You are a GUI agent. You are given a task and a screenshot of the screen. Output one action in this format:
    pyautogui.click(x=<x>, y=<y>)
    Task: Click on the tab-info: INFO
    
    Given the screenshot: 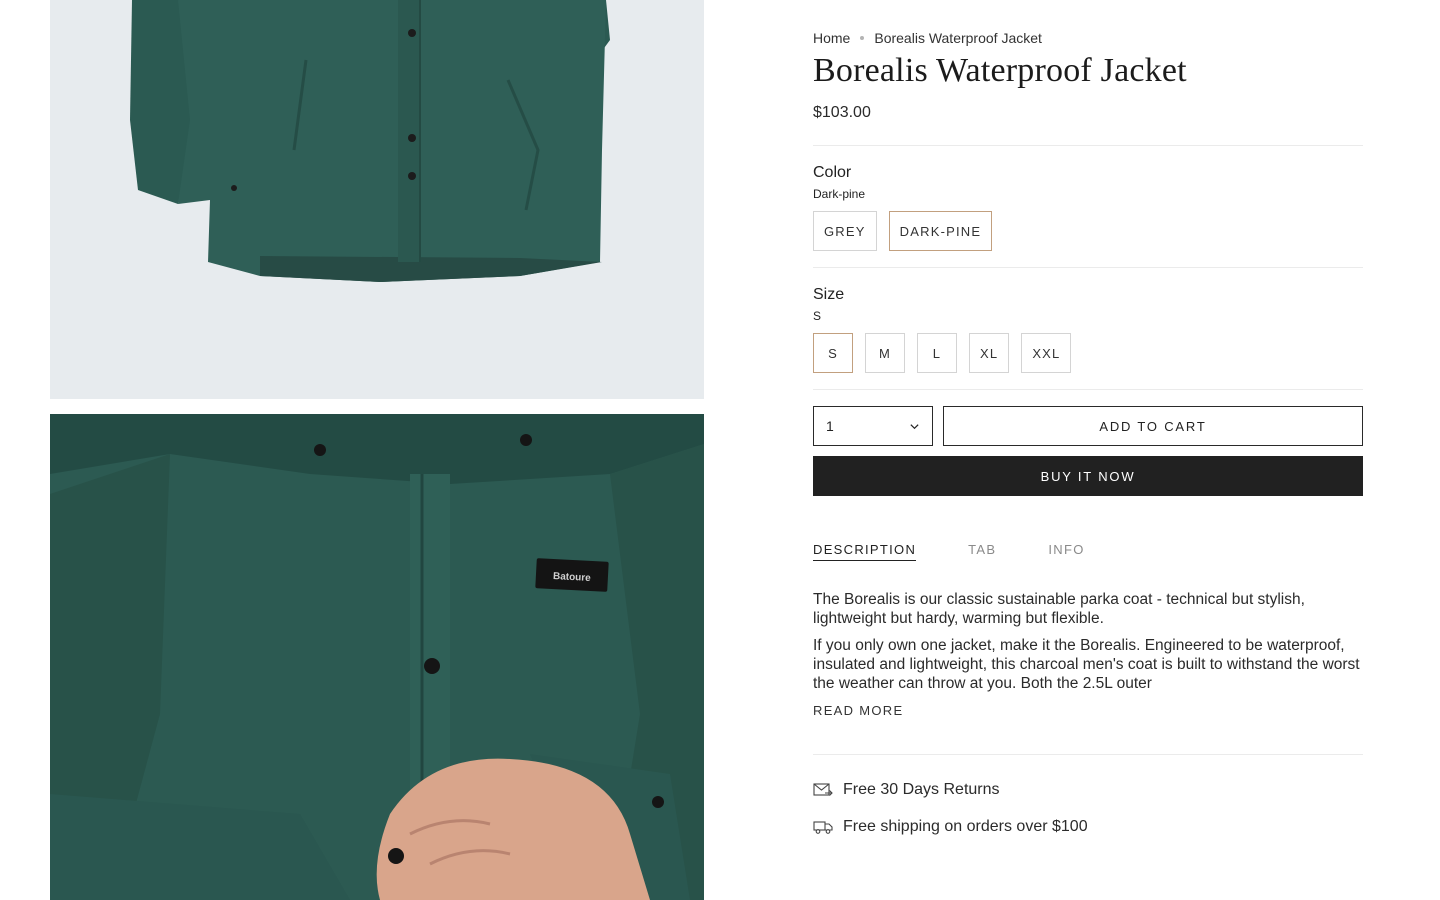 What is the action you would take?
    pyautogui.click(x=1066, y=551)
    